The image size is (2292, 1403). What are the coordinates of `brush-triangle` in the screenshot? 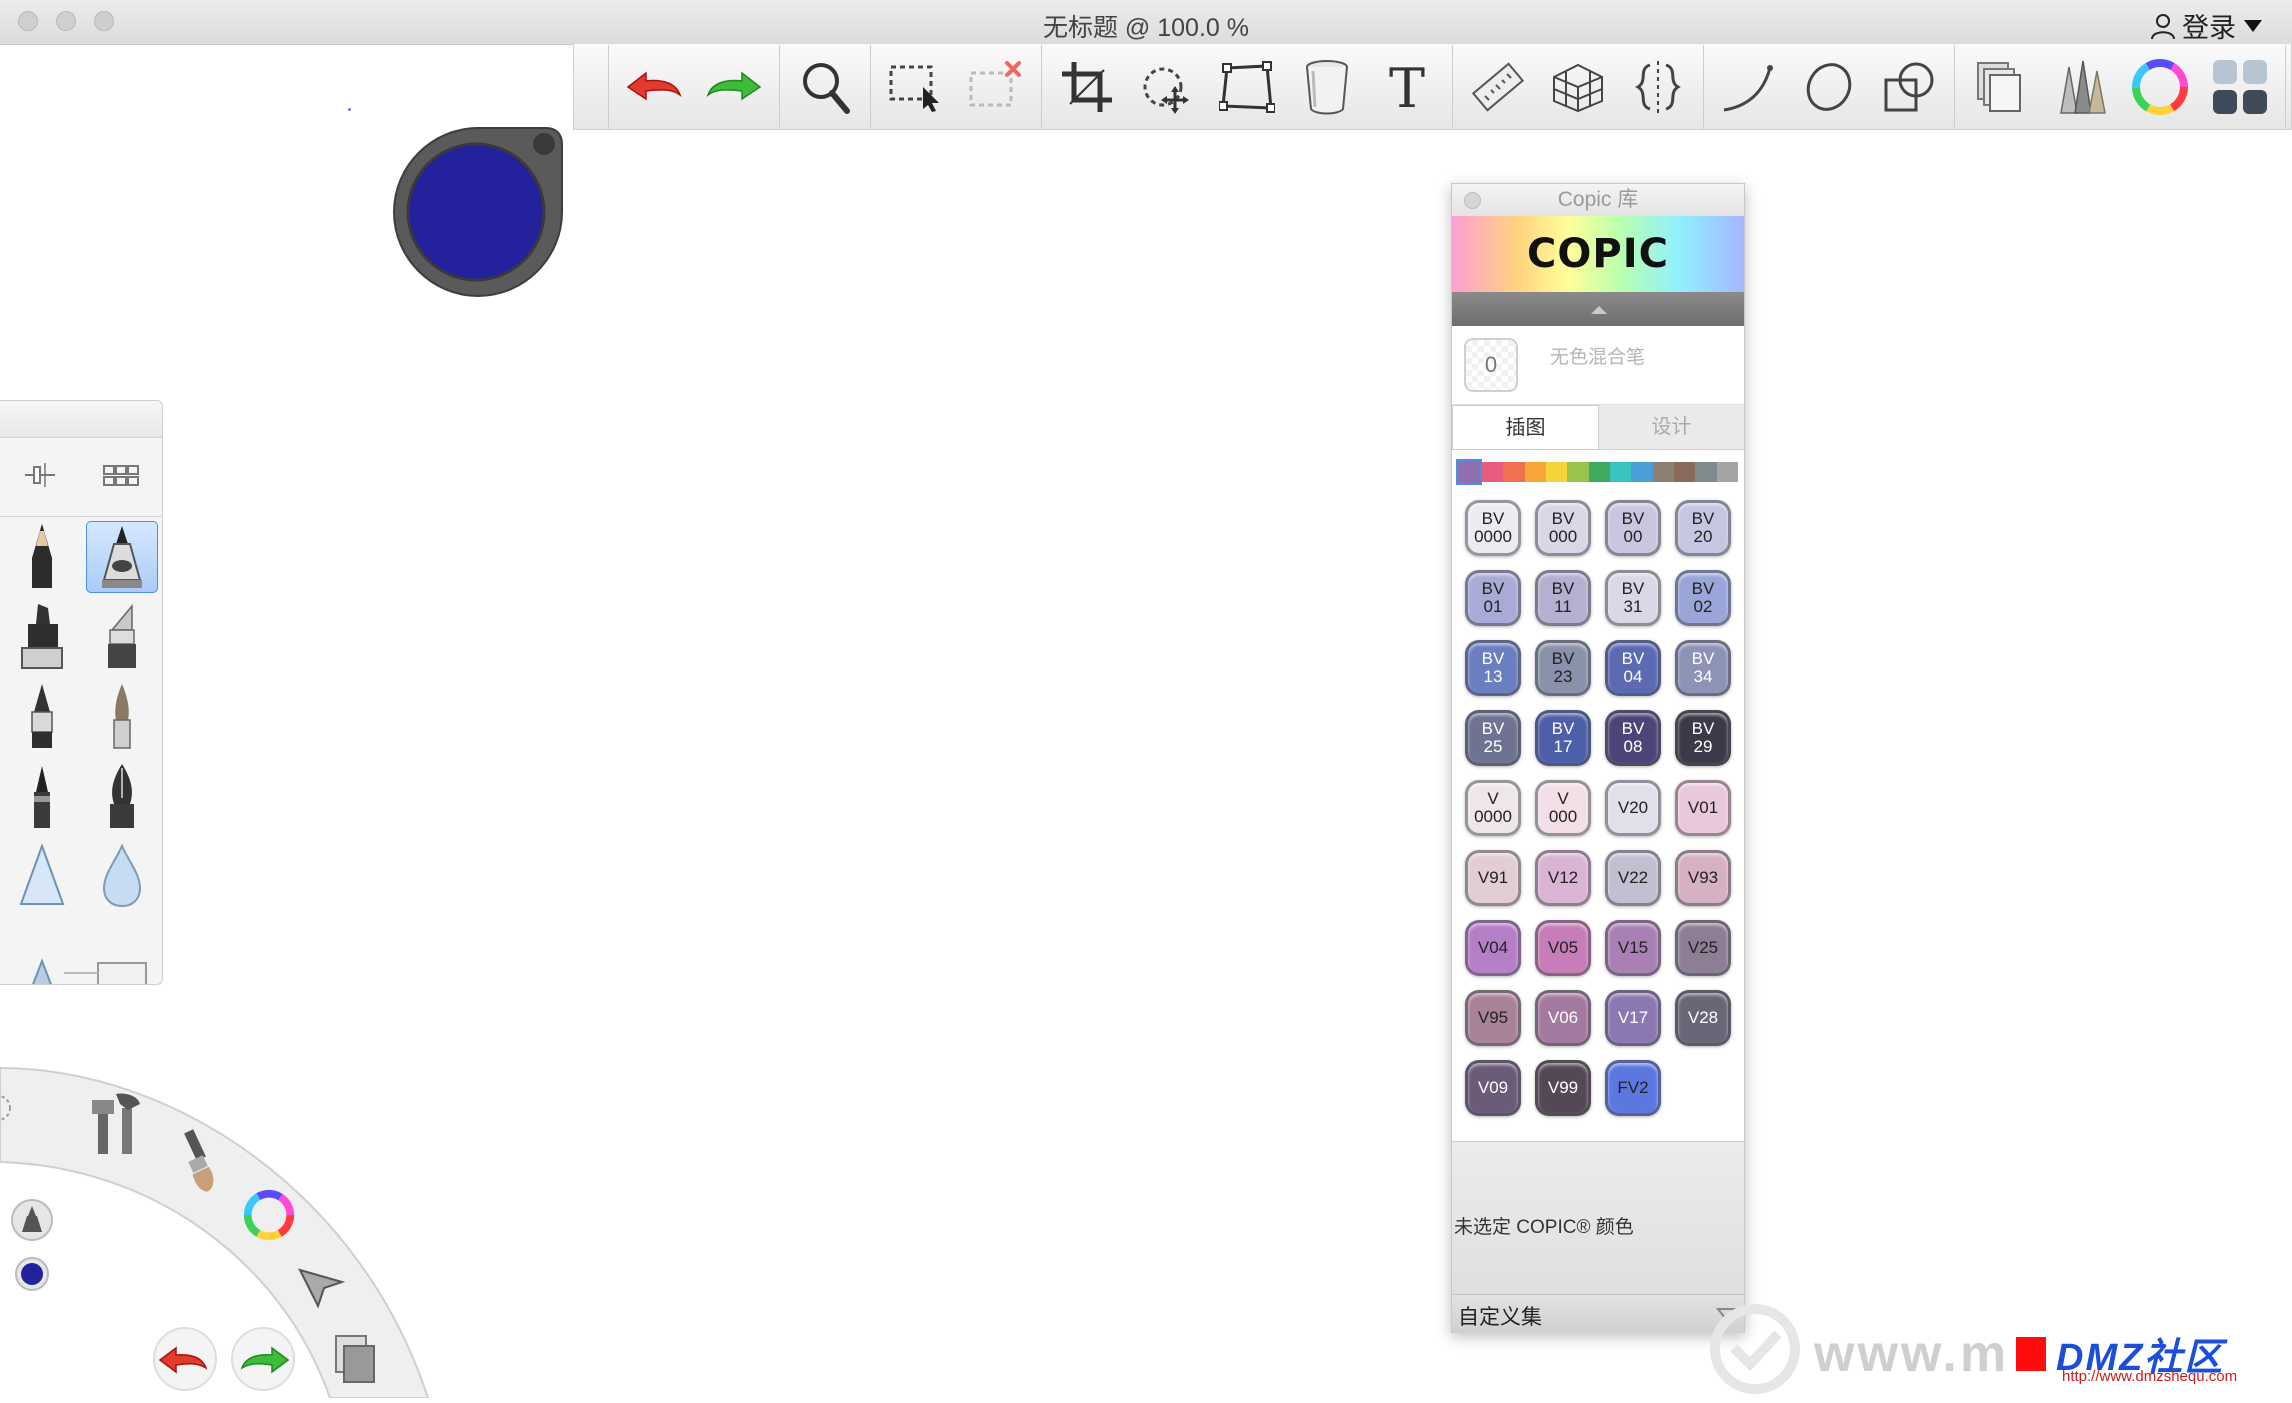 It's located at (42, 950).